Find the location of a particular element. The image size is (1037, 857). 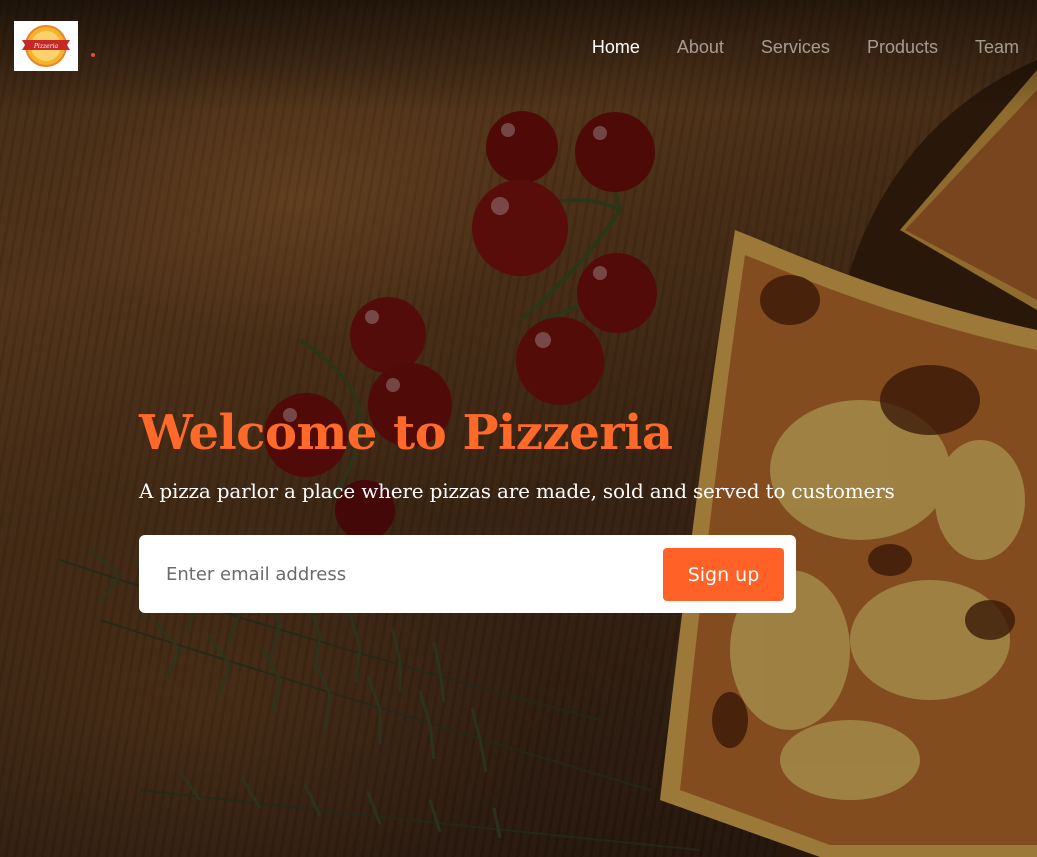

nav-item-services: Services is located at coordinates (795, 47).